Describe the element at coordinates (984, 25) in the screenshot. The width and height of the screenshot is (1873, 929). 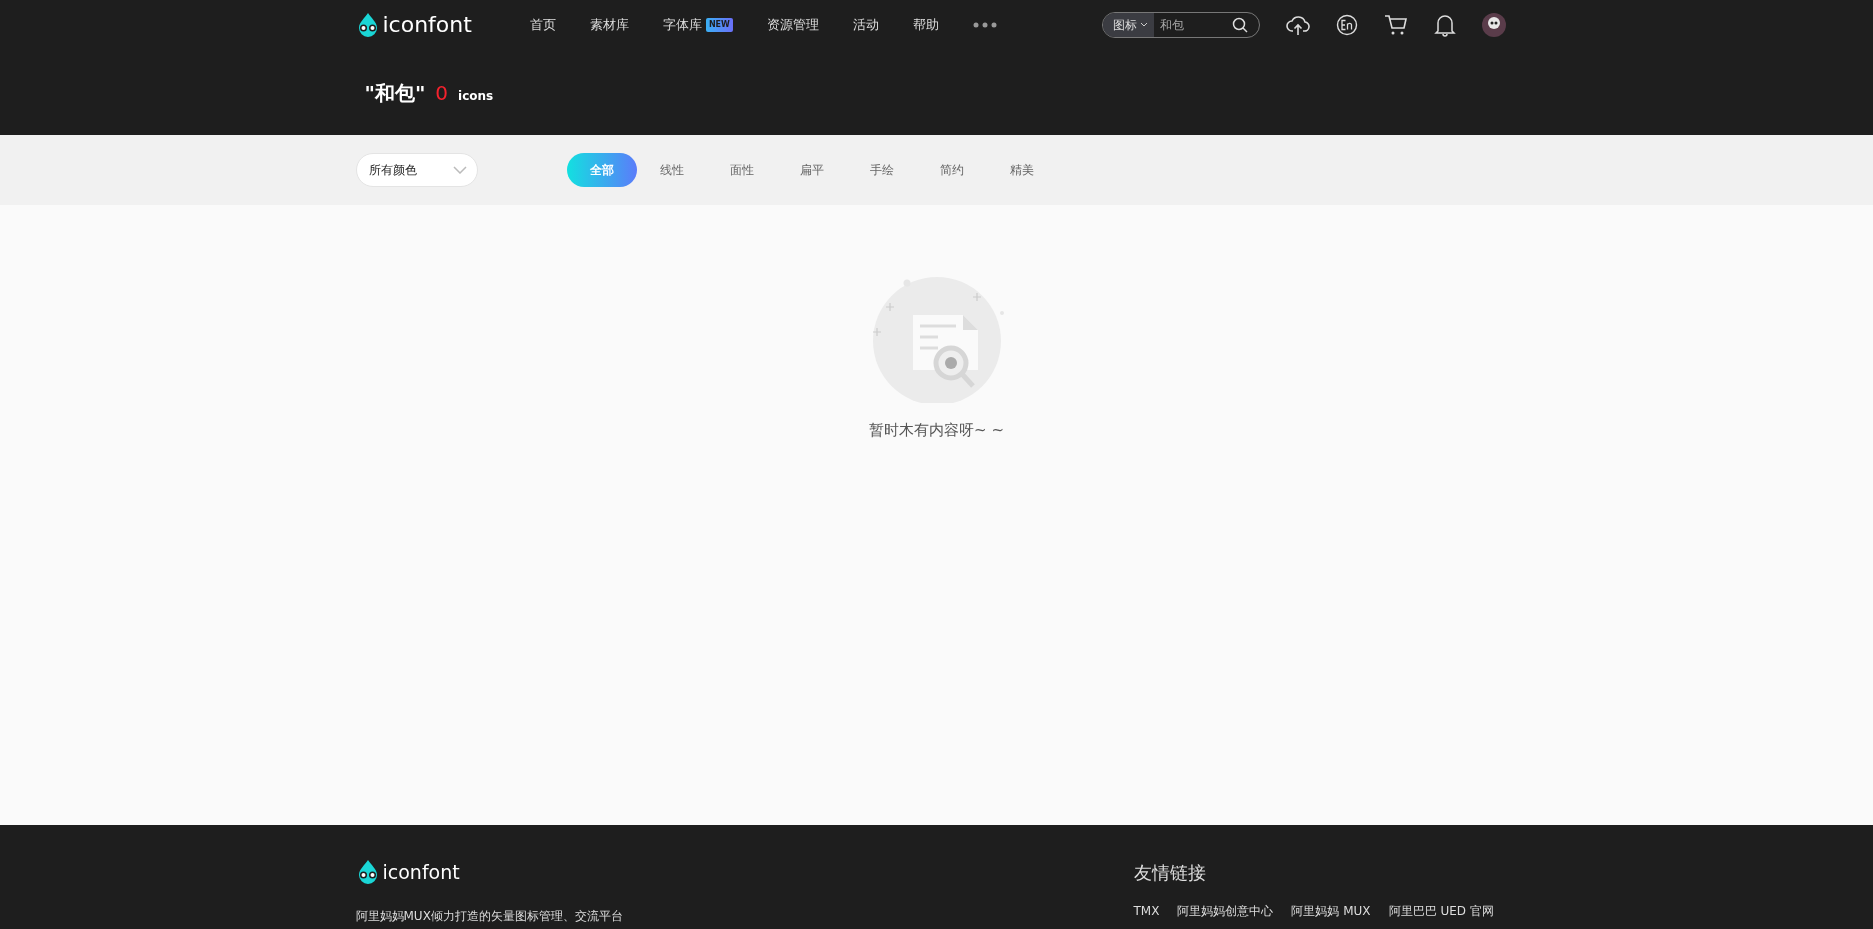
I see `more-icon` at that location.